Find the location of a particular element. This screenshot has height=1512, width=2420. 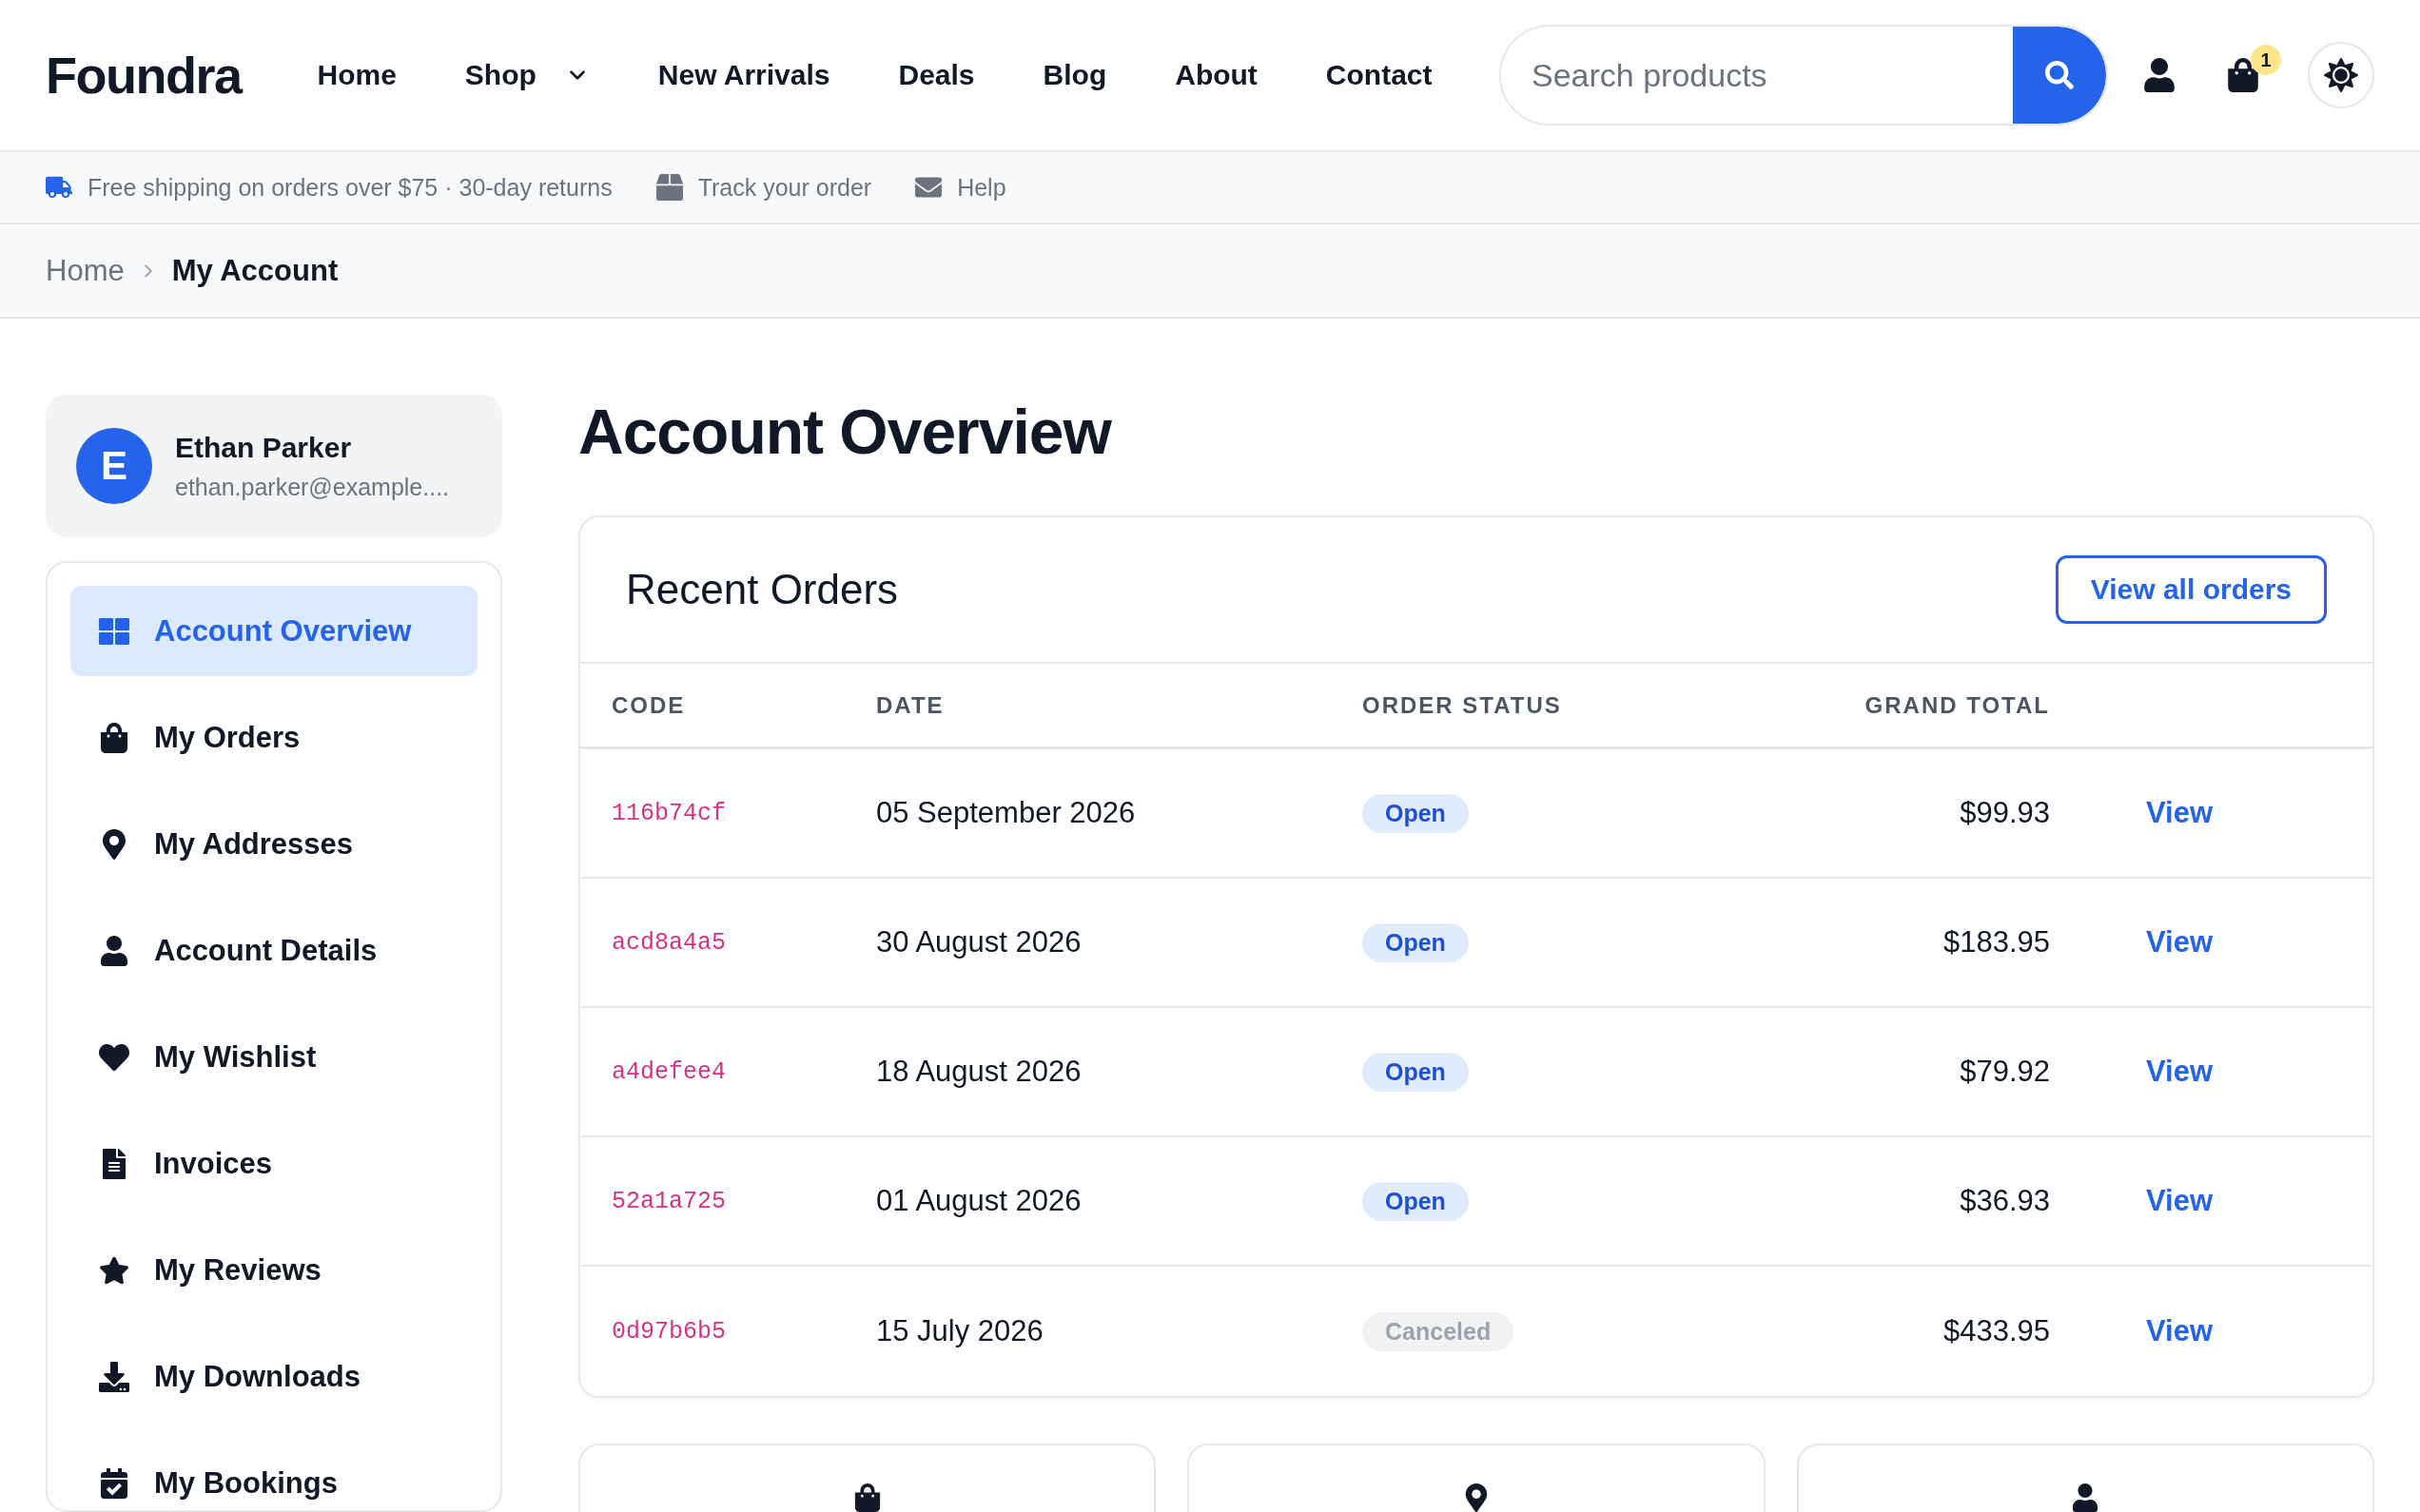

order-code: a4defee4 is located at coordinates (669, 1071).